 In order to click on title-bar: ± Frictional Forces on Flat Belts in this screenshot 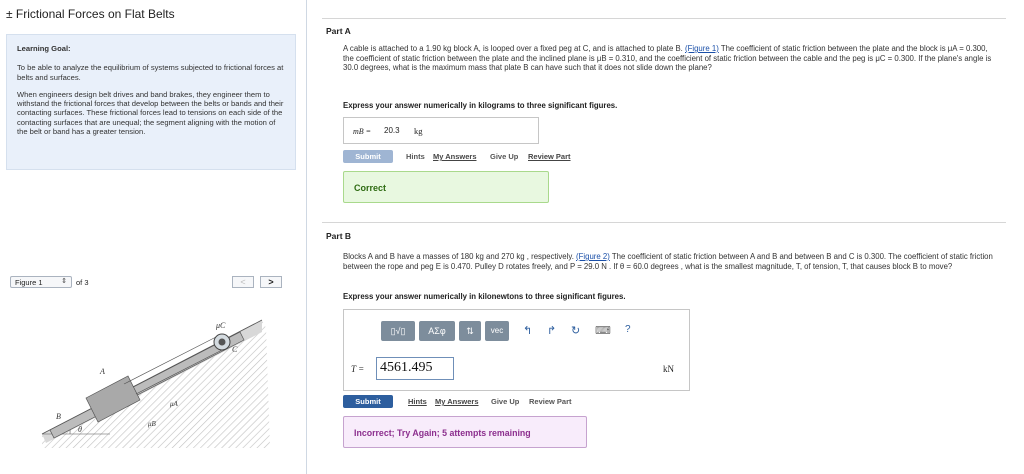, I will do `click(153, 12)`.